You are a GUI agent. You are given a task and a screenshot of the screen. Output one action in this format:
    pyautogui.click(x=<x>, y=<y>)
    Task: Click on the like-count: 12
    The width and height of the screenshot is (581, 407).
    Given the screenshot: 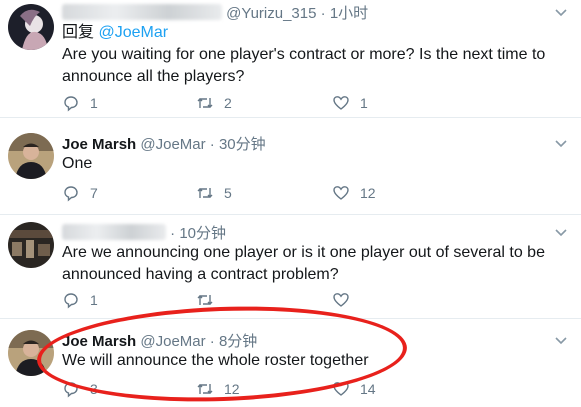 What is the action you would take?
    pyautogui.click(x=368, y=193)
    